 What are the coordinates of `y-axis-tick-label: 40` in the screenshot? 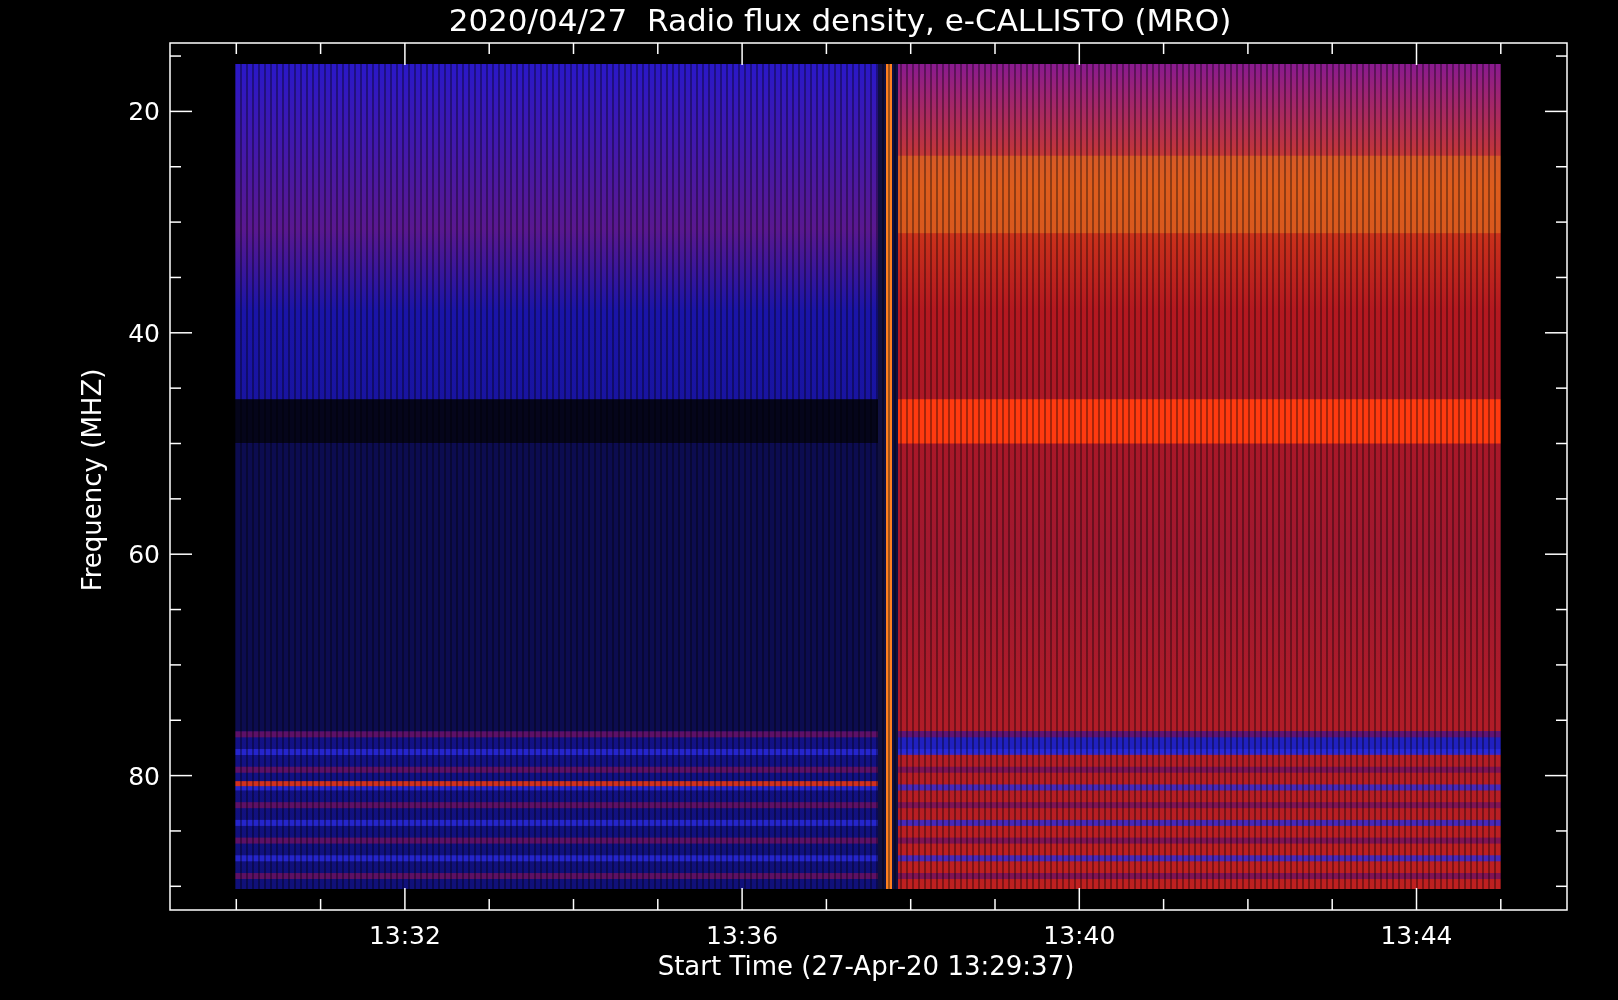 It's located at (144, 333).